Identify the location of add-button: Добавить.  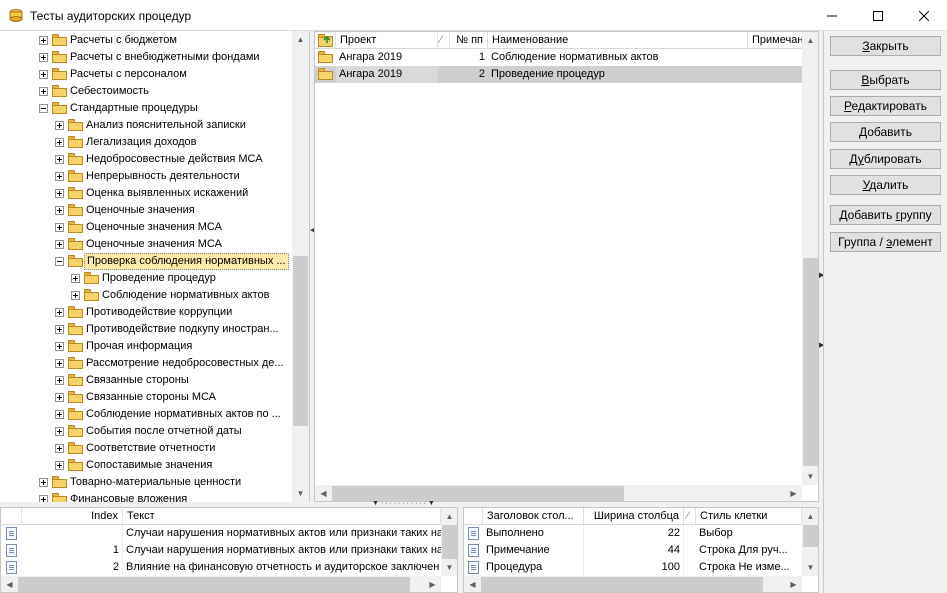
(885, 132).